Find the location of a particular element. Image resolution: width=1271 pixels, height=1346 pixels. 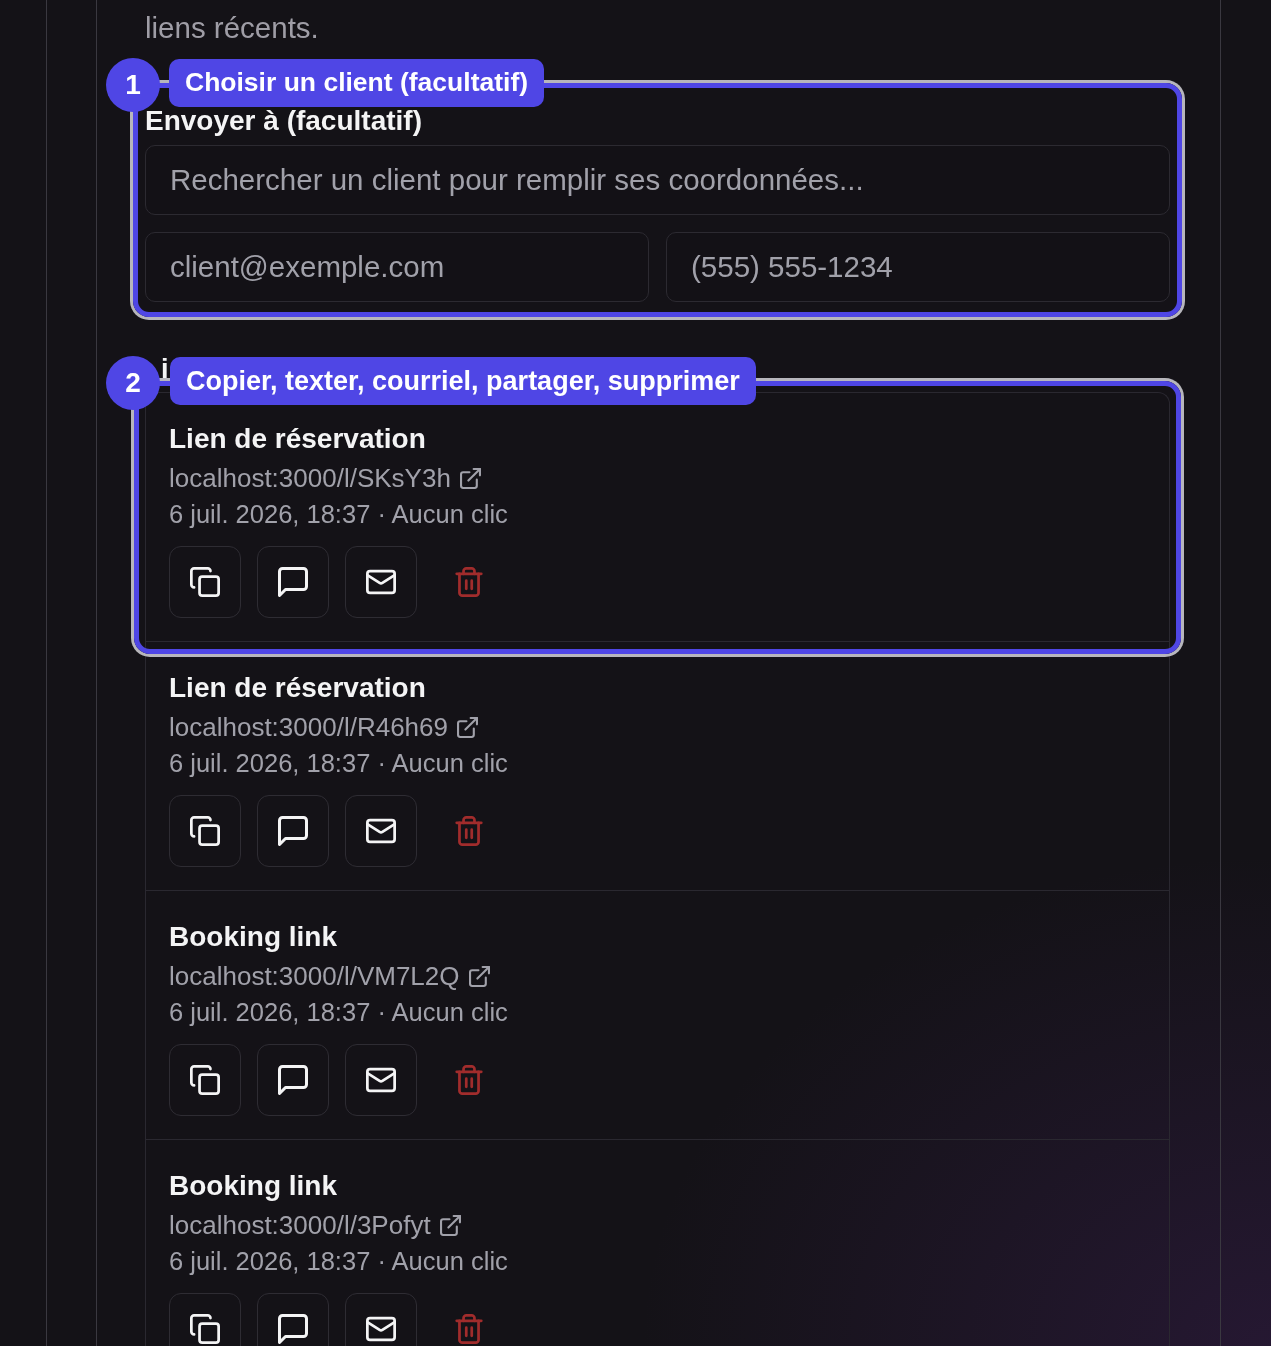

link-url: localhost:3000/l/VM7L2Q is located at coordinates (329, 976).